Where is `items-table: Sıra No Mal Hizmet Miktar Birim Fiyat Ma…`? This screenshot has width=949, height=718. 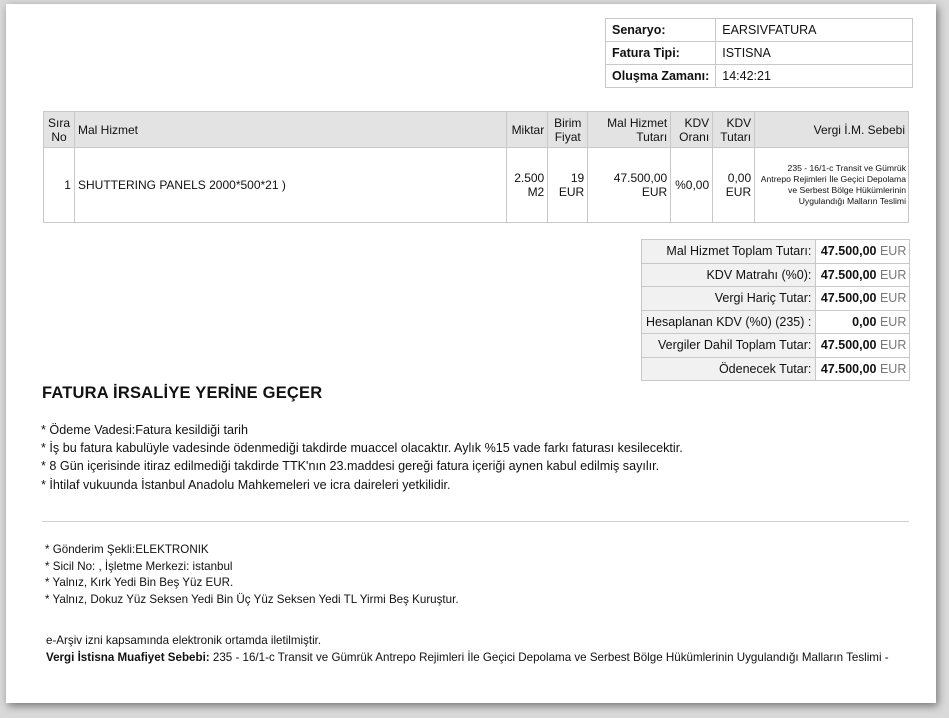 items-table: Sıra No Mal Hizmet Miktar Birim Fiyat Ma… is located at coordinates (476, 167).